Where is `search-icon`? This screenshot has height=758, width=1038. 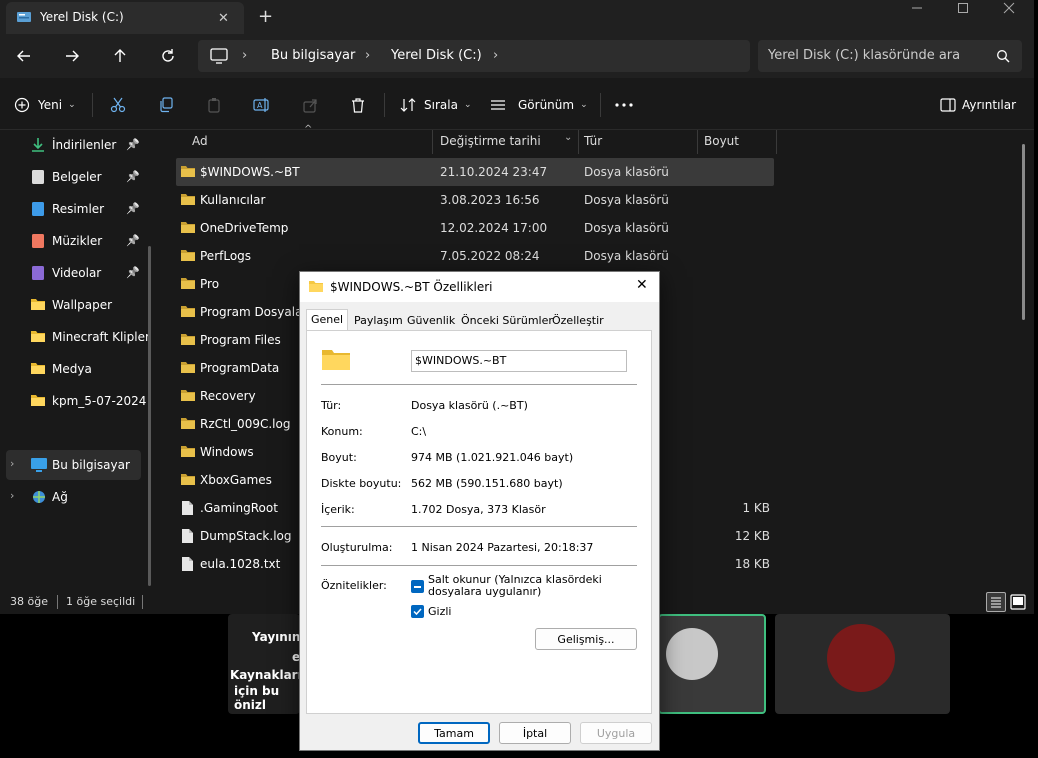
search-icon is located at coordinates (1003, 56).